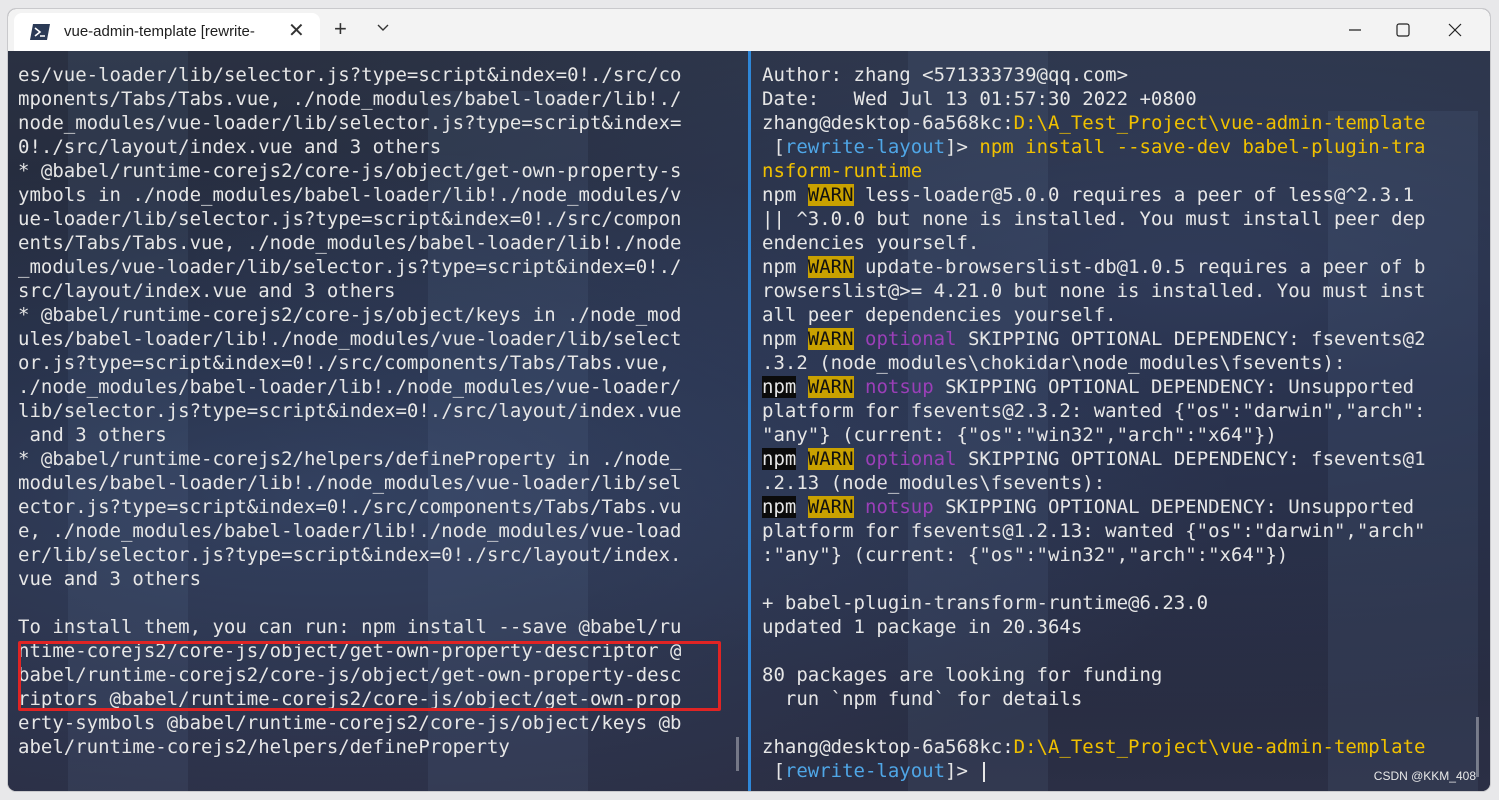 This screenshot has height=800, width=1499. I want to click on tab-title: vue-admin-template [rewrite-, so click(159, 31).